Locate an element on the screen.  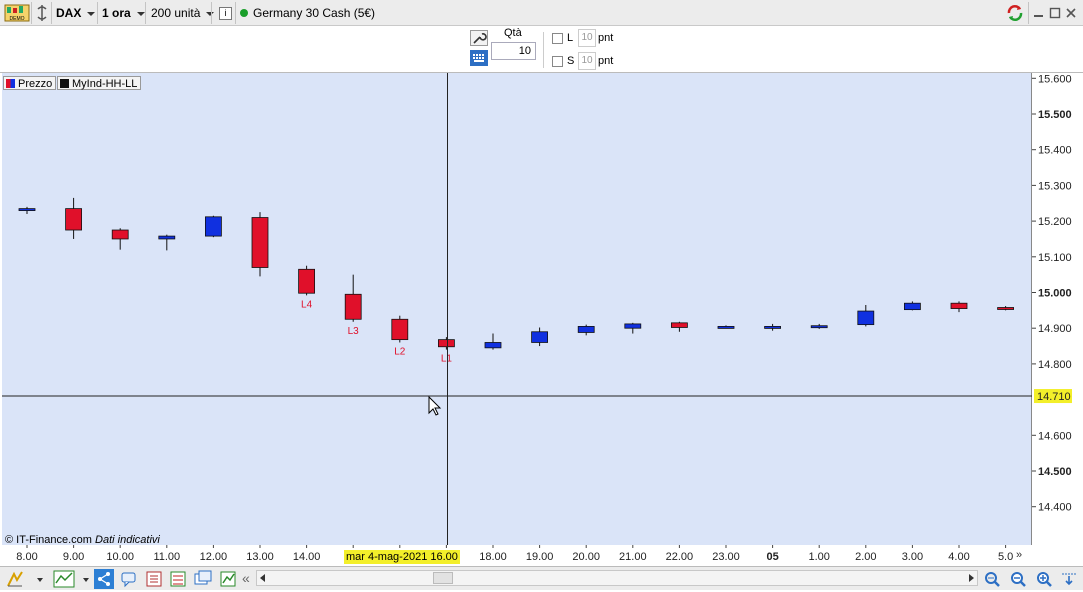
time-tick-label: 13.00 is located at coordinates (260, 557).